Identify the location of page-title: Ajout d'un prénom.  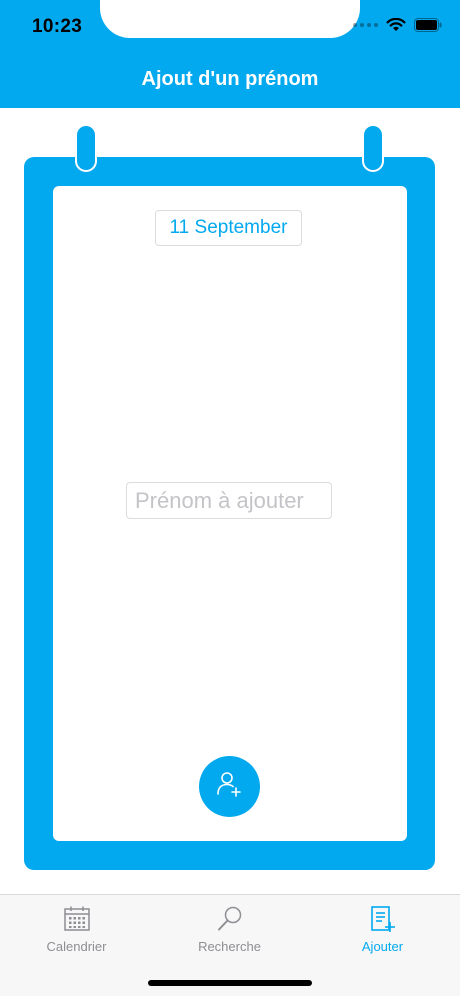
(230, 79).